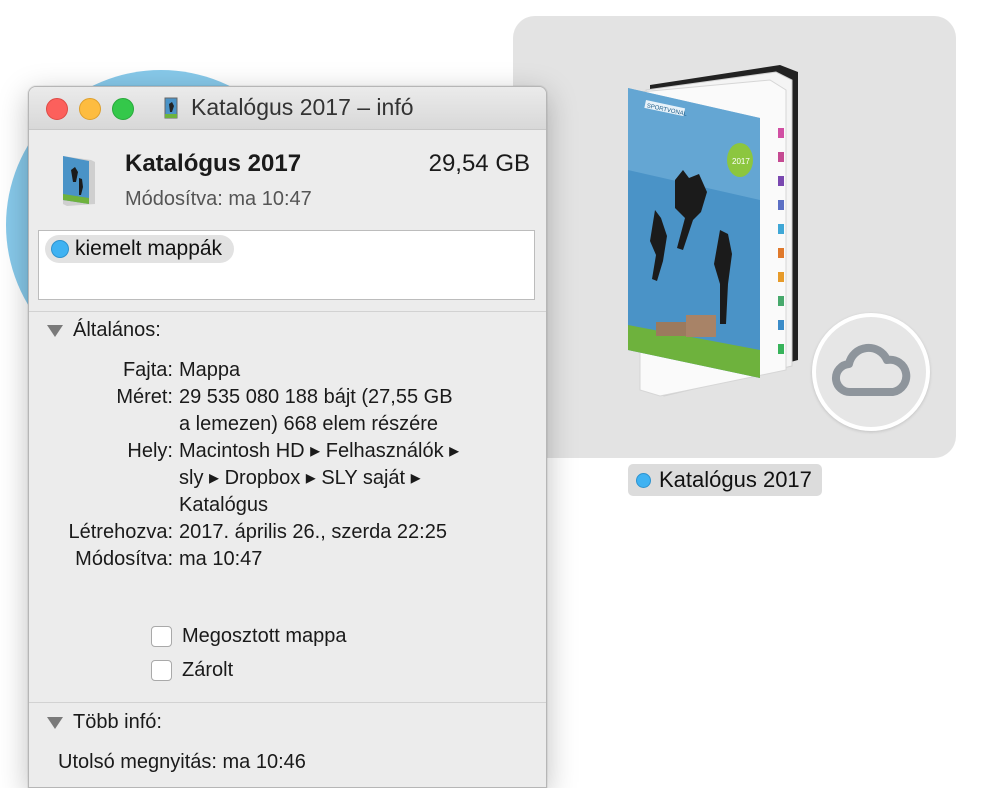  I want to click on info-row: sly ▸ Dropbox ▸ SLY saját ▸, so click(287, 478).